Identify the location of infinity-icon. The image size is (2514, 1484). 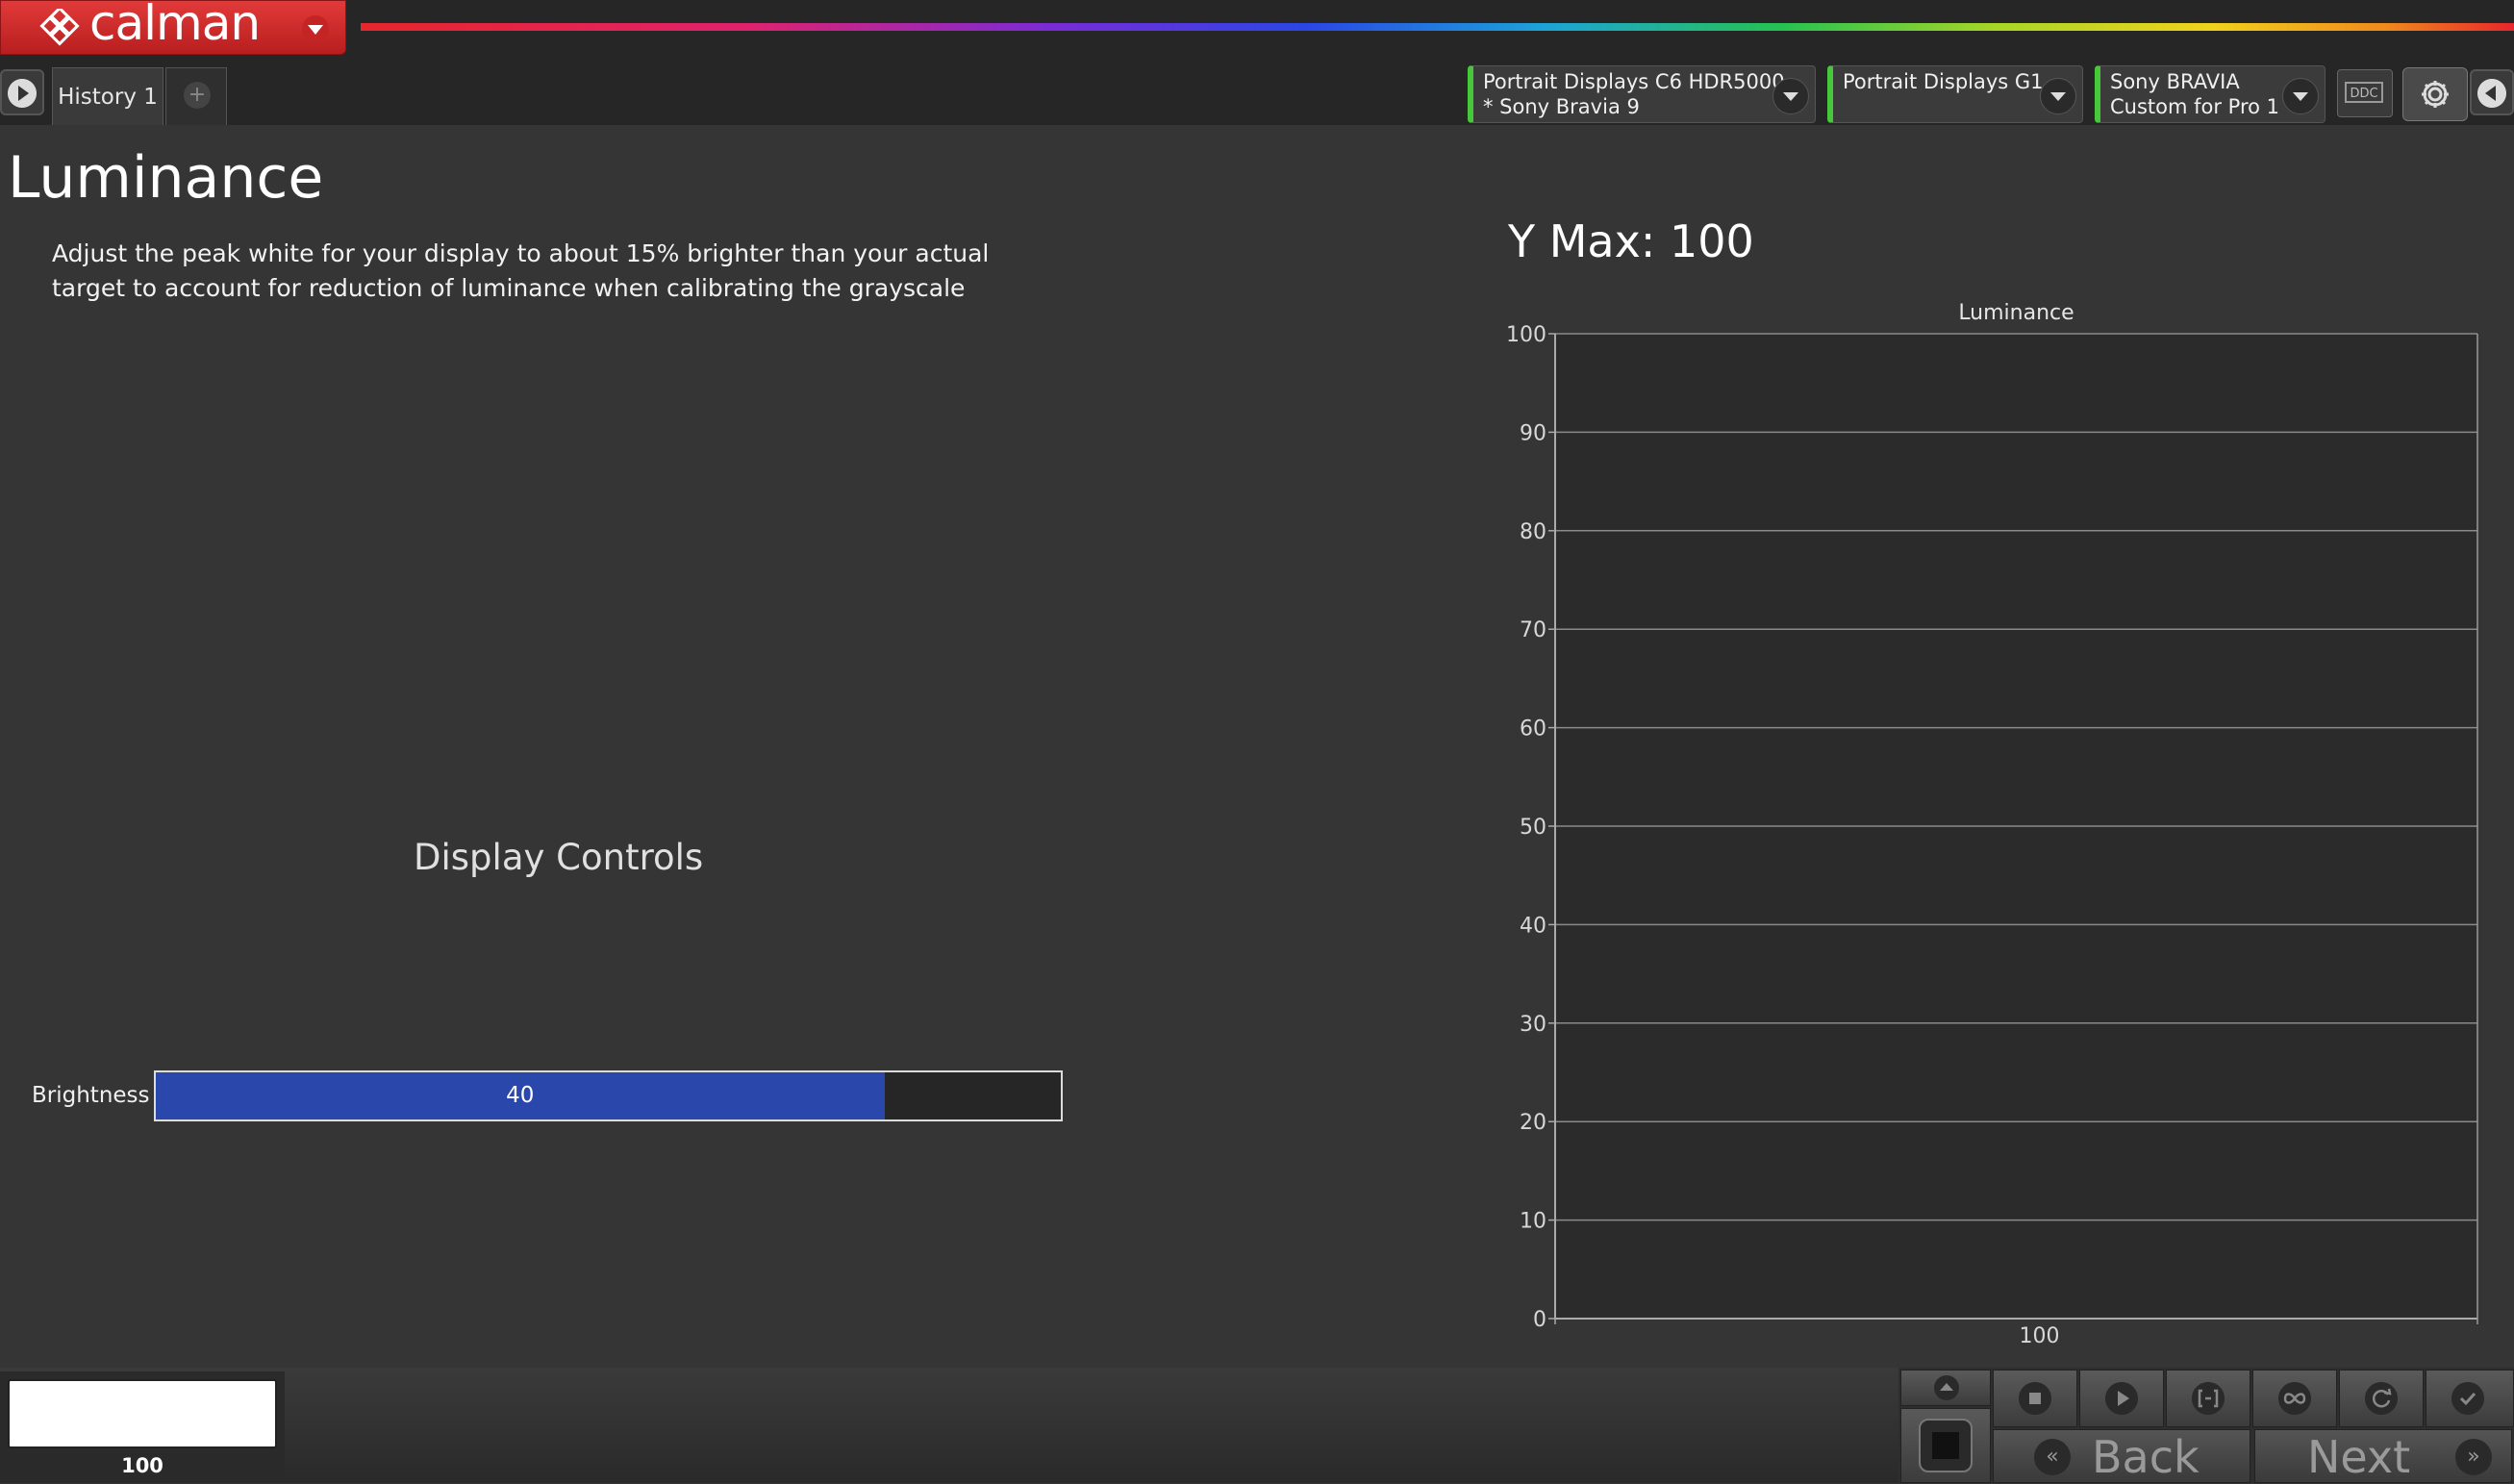
(2294, 1399).